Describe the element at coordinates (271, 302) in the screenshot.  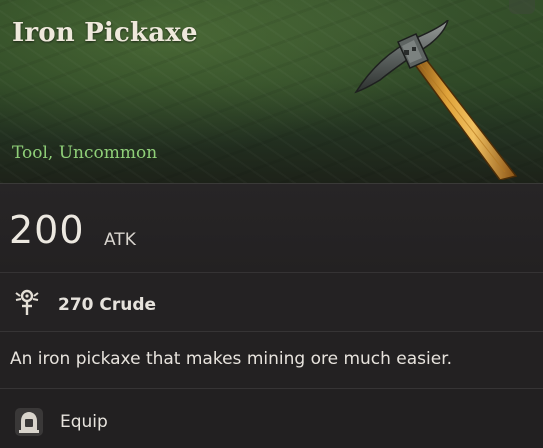
I see `material-row: 270 Crude` at that location.